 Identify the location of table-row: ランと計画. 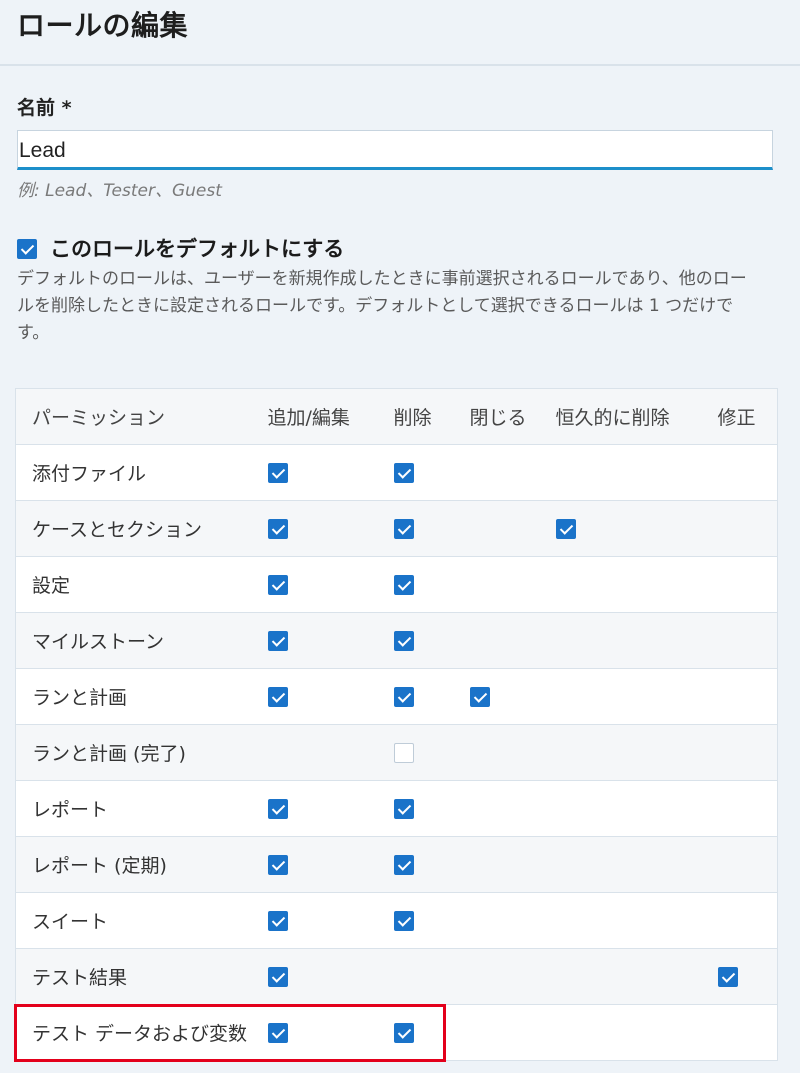
(396, 696).